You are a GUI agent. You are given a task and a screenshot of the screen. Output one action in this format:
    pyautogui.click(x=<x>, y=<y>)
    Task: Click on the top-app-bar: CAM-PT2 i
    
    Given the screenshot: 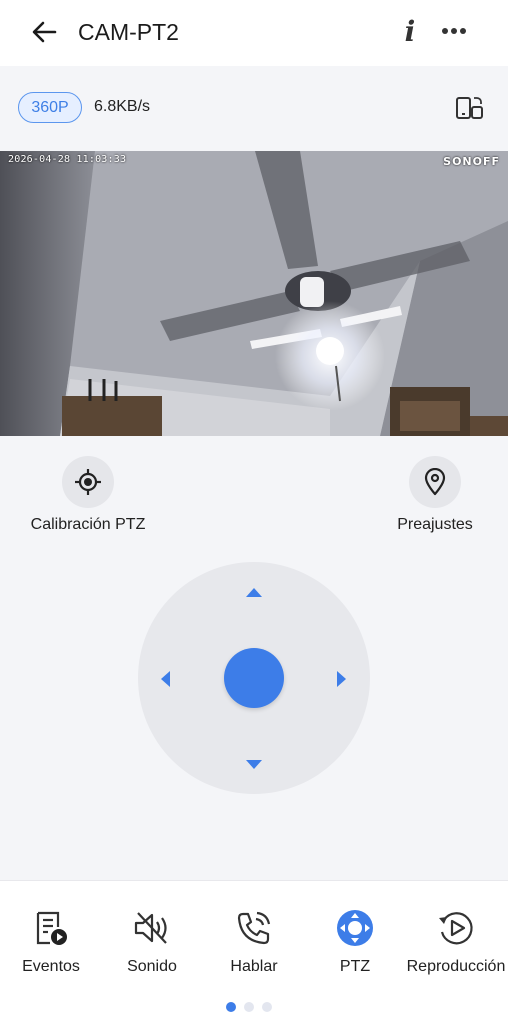 What is the action you would take?
    pyautogui.click(x=254, y=33)
    